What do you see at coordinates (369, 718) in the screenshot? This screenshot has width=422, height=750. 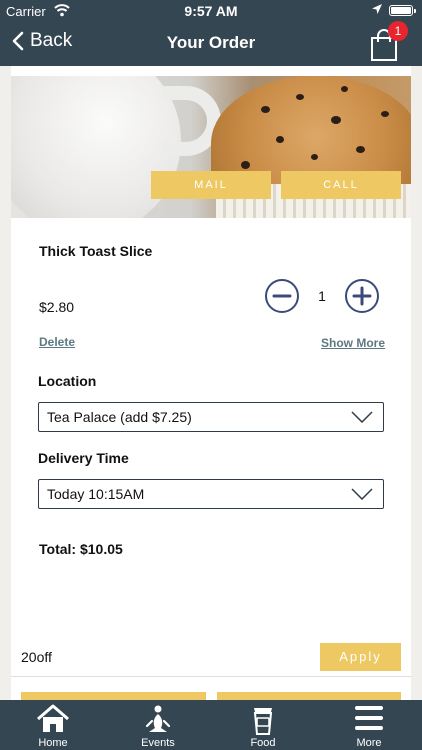 I see `menu-icon` at bounding box center [369, 718].